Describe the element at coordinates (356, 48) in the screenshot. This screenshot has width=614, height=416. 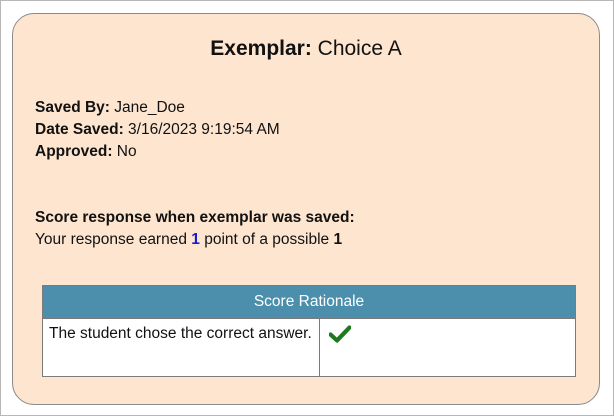
I see `exemplar-title-value: Choice A` at that location.